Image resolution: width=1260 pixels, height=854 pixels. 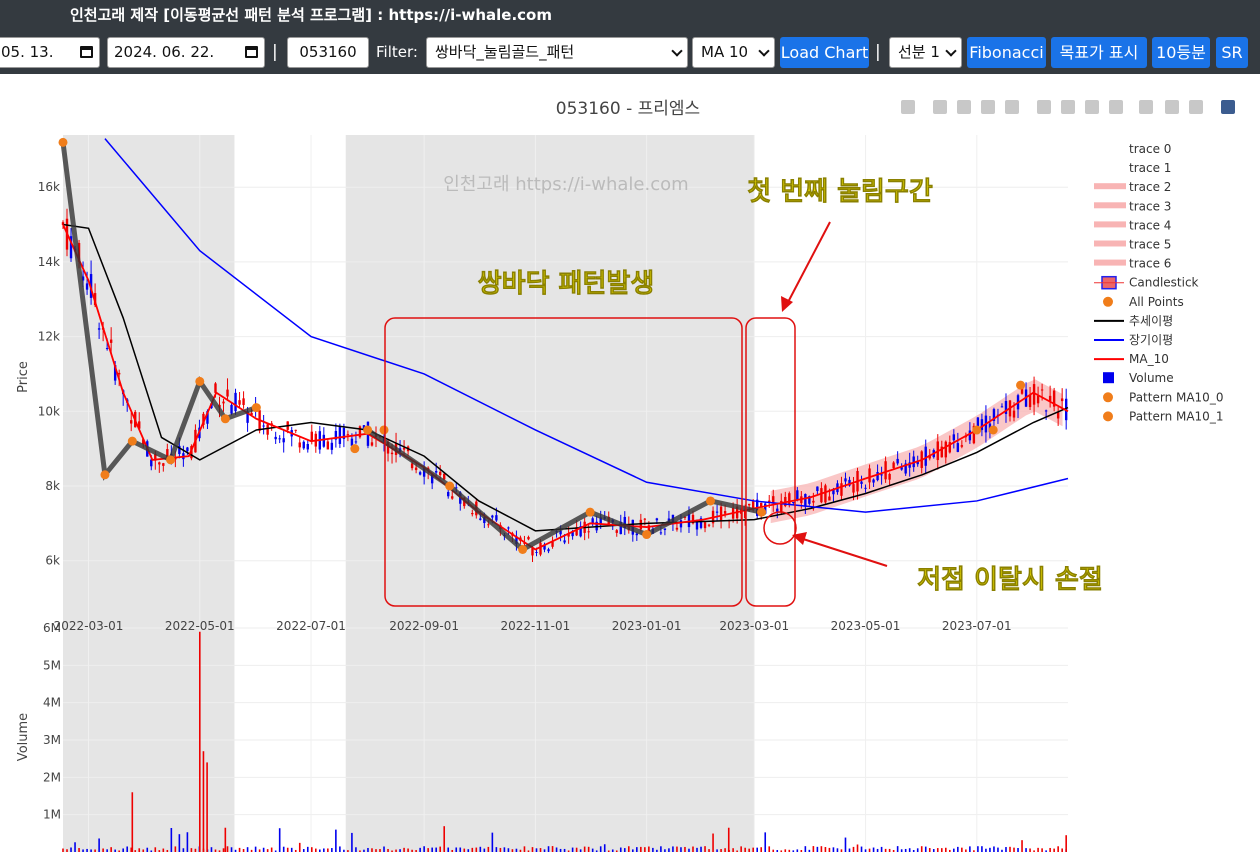 I want to click on lasso-icon, so click(x=1012, y=107).